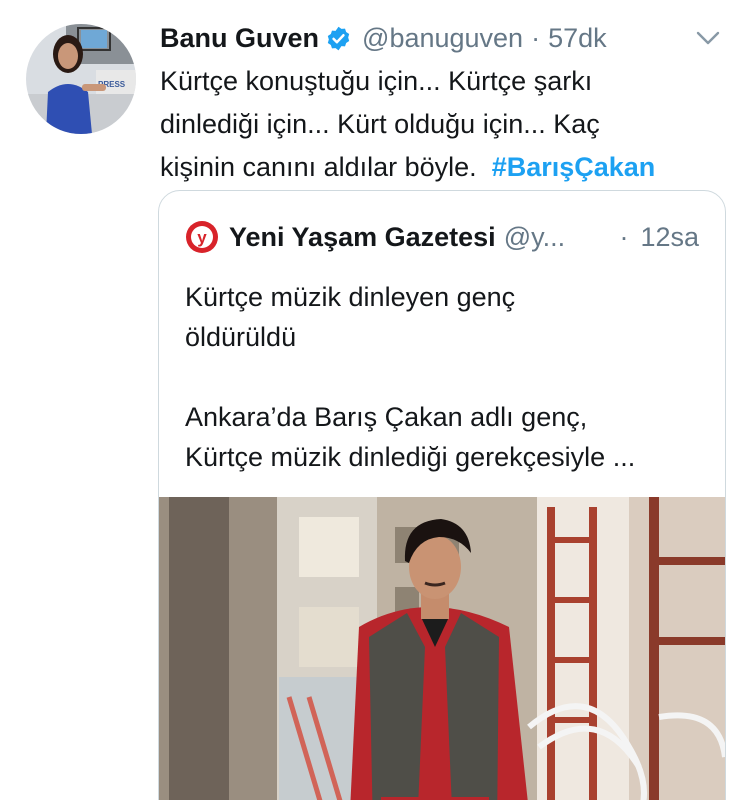 The height and width of the screenshot is (800, 750). I want to click on quoted-tweet-time: · 12sa, so click(659, 237).